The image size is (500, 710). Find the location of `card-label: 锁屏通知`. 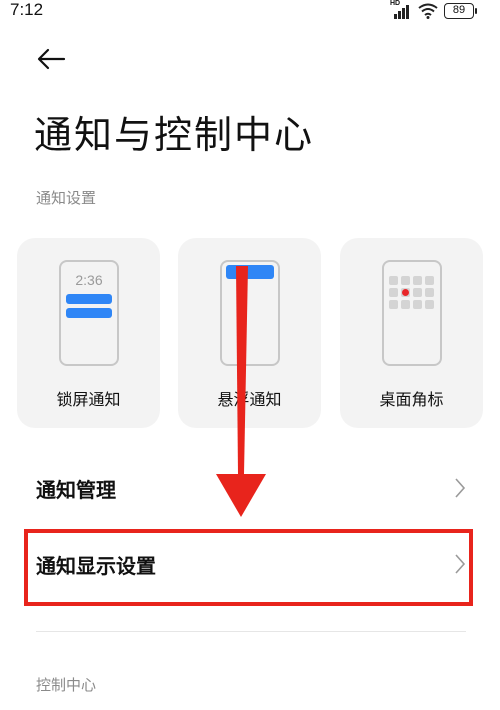

card-label: 锁屏通知 is located at coordinates (88, 399).